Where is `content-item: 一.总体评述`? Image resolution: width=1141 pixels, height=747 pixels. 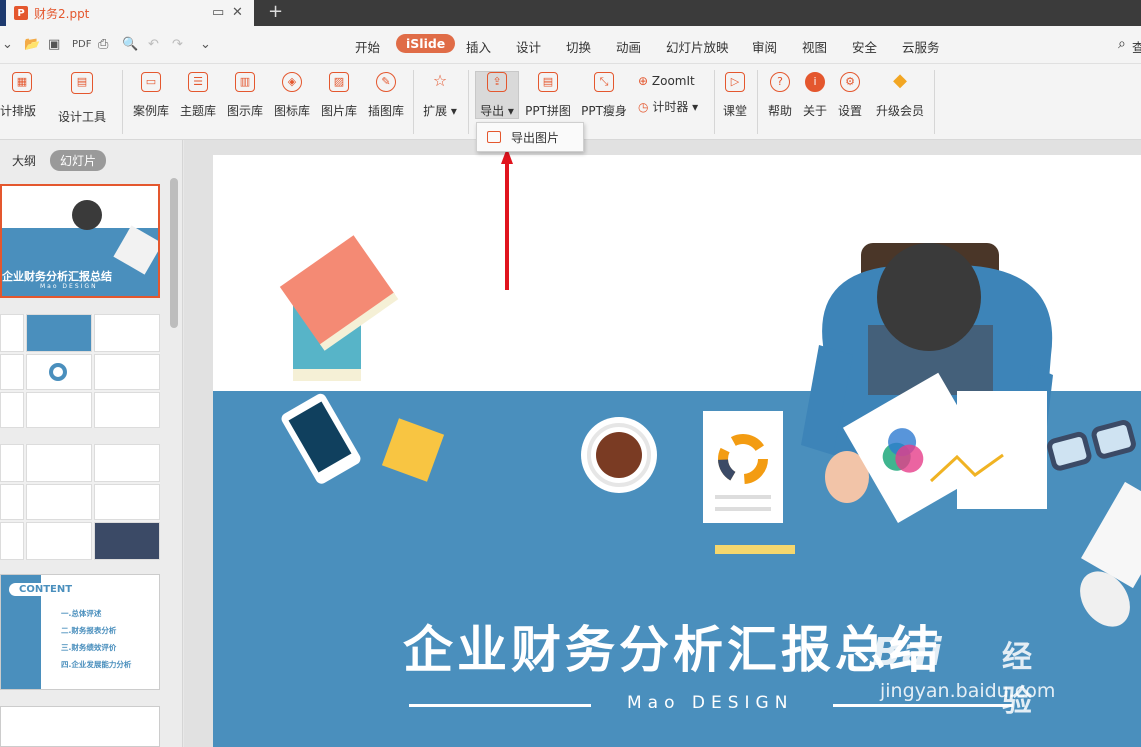
content-item: 一.总体评述 is located at coordinates (81, 613).